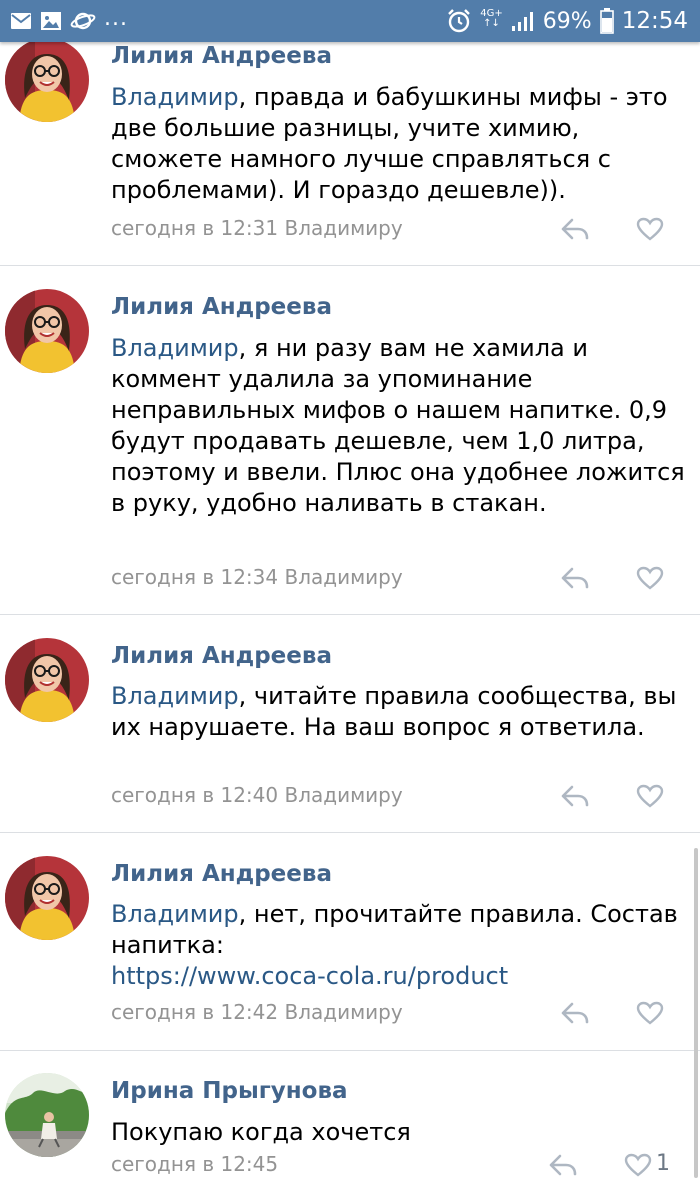 The height and width of the screenshot is (1195, 700). Describe the element at coordinates (567, 21) in the screenshot. I see `battery-percentage: 69%` at that location.